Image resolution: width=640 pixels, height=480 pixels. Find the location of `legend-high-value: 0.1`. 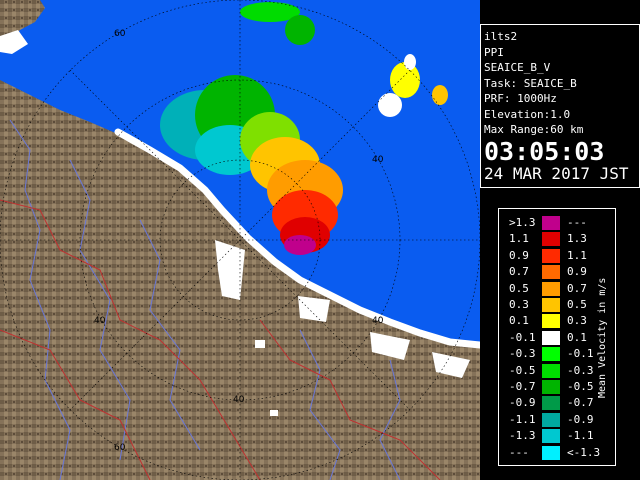

legend-high-value: 0.1 is located at coordinates (577, 337).